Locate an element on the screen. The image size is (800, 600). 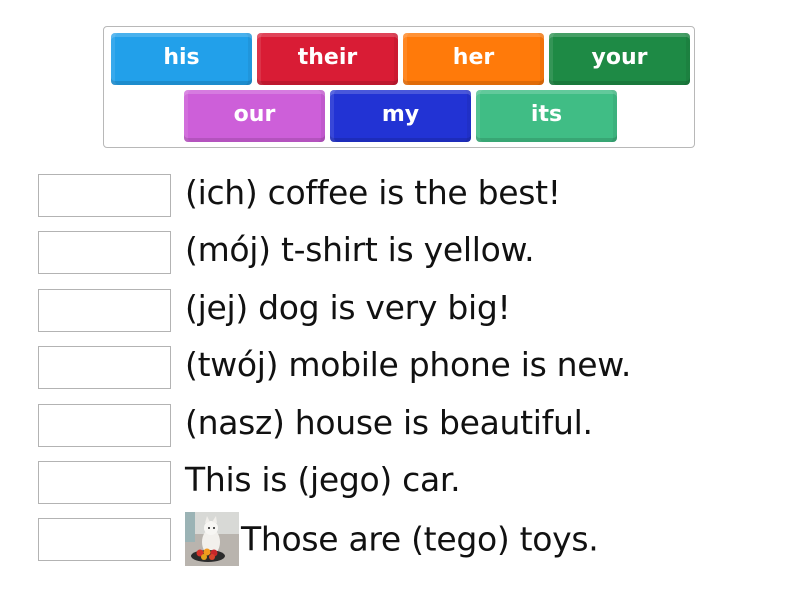
sentence-text: (jej) dog is very big! is located at coordinates (348, 307).